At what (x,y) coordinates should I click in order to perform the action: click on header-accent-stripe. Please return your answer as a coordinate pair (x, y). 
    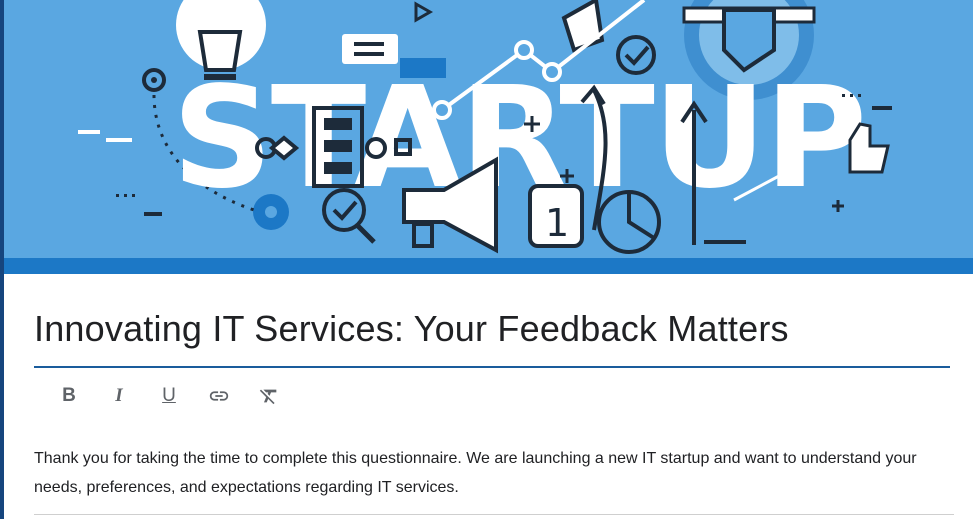
    Looking at the image, I should click on (488, 266).